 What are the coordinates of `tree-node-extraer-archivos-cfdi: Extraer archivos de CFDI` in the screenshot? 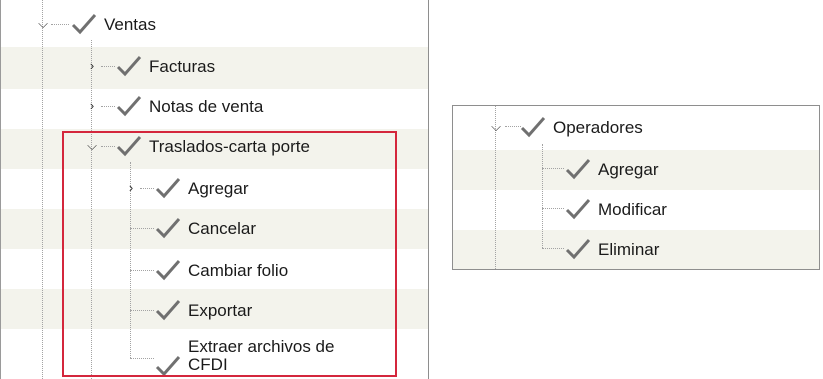 It's located at (266, 357).